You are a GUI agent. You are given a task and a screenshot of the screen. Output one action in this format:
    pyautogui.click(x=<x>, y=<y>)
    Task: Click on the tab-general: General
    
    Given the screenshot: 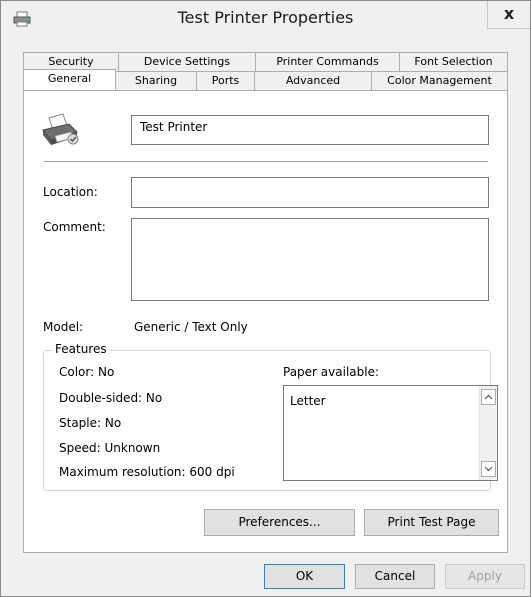 What is the action you would take?
    pyautogui.click(x=69, y=79)
    